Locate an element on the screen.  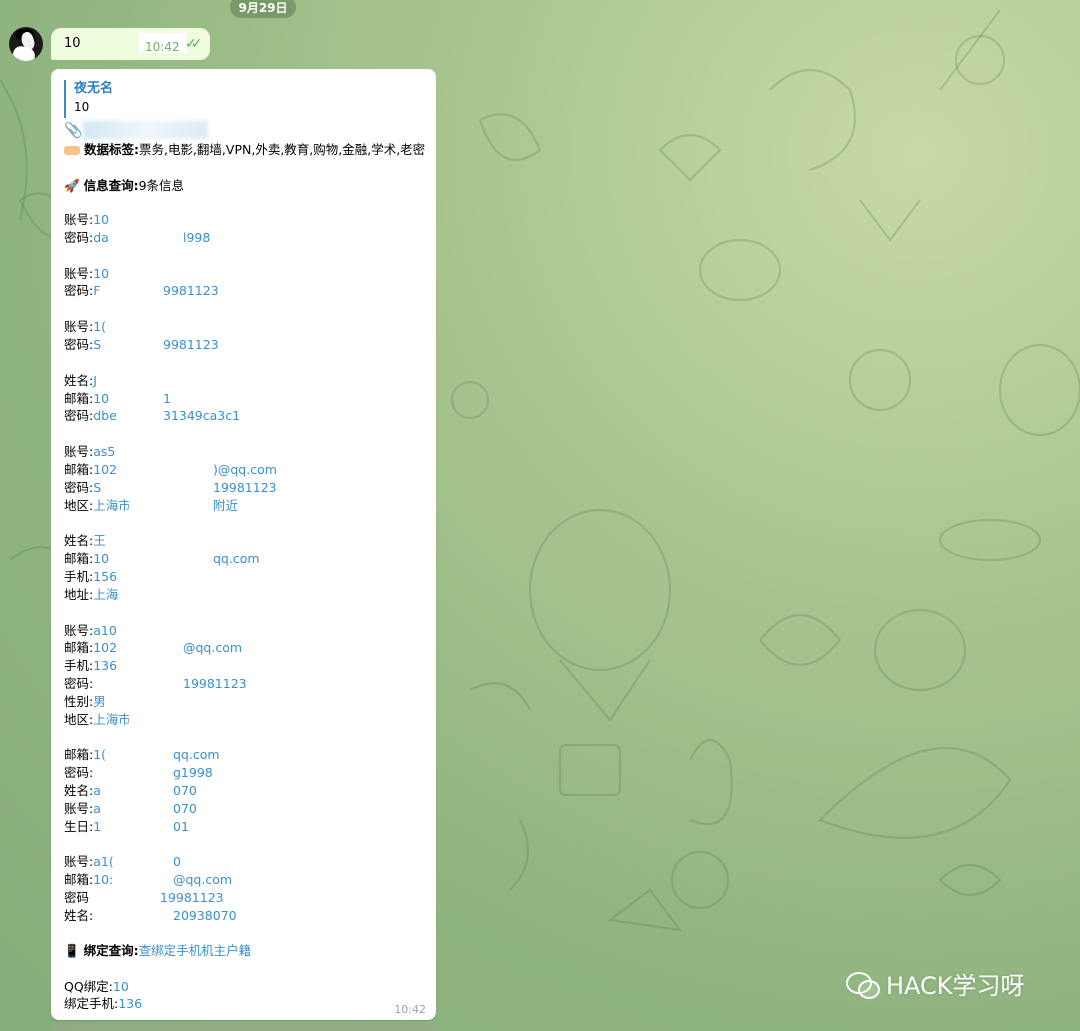
record-field: 地址:上海 is located at coordinates (91, 594).